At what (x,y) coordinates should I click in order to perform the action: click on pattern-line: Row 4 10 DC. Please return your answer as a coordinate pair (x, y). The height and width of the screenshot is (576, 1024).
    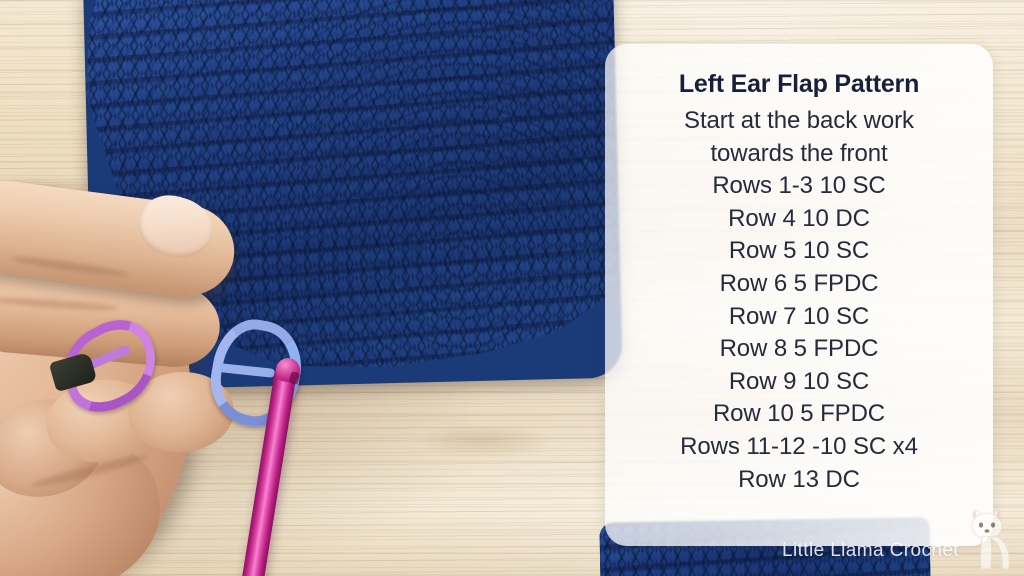
    Looking at the image, I should click on (799, 218).